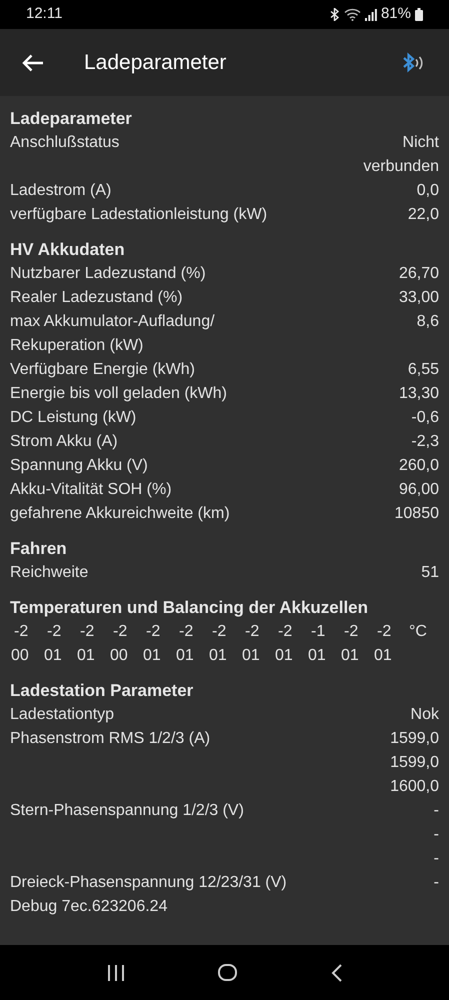  I want to click on row-label: Energie bis voll geladen (kWh), so click(119, 394).